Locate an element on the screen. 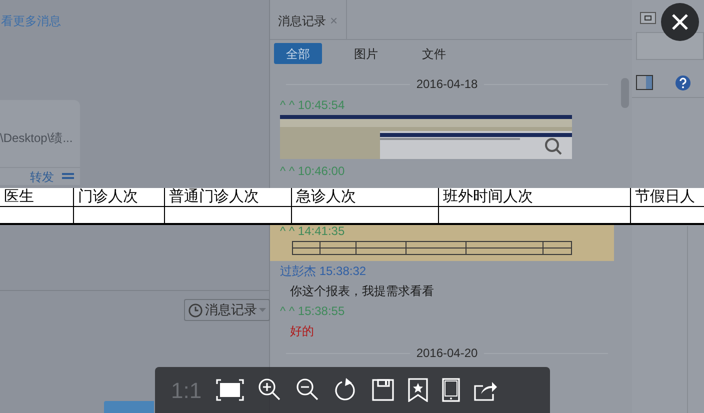 This screenshot has height=413, width=704. message-text: 好的 is located at coordinates (301, 331).